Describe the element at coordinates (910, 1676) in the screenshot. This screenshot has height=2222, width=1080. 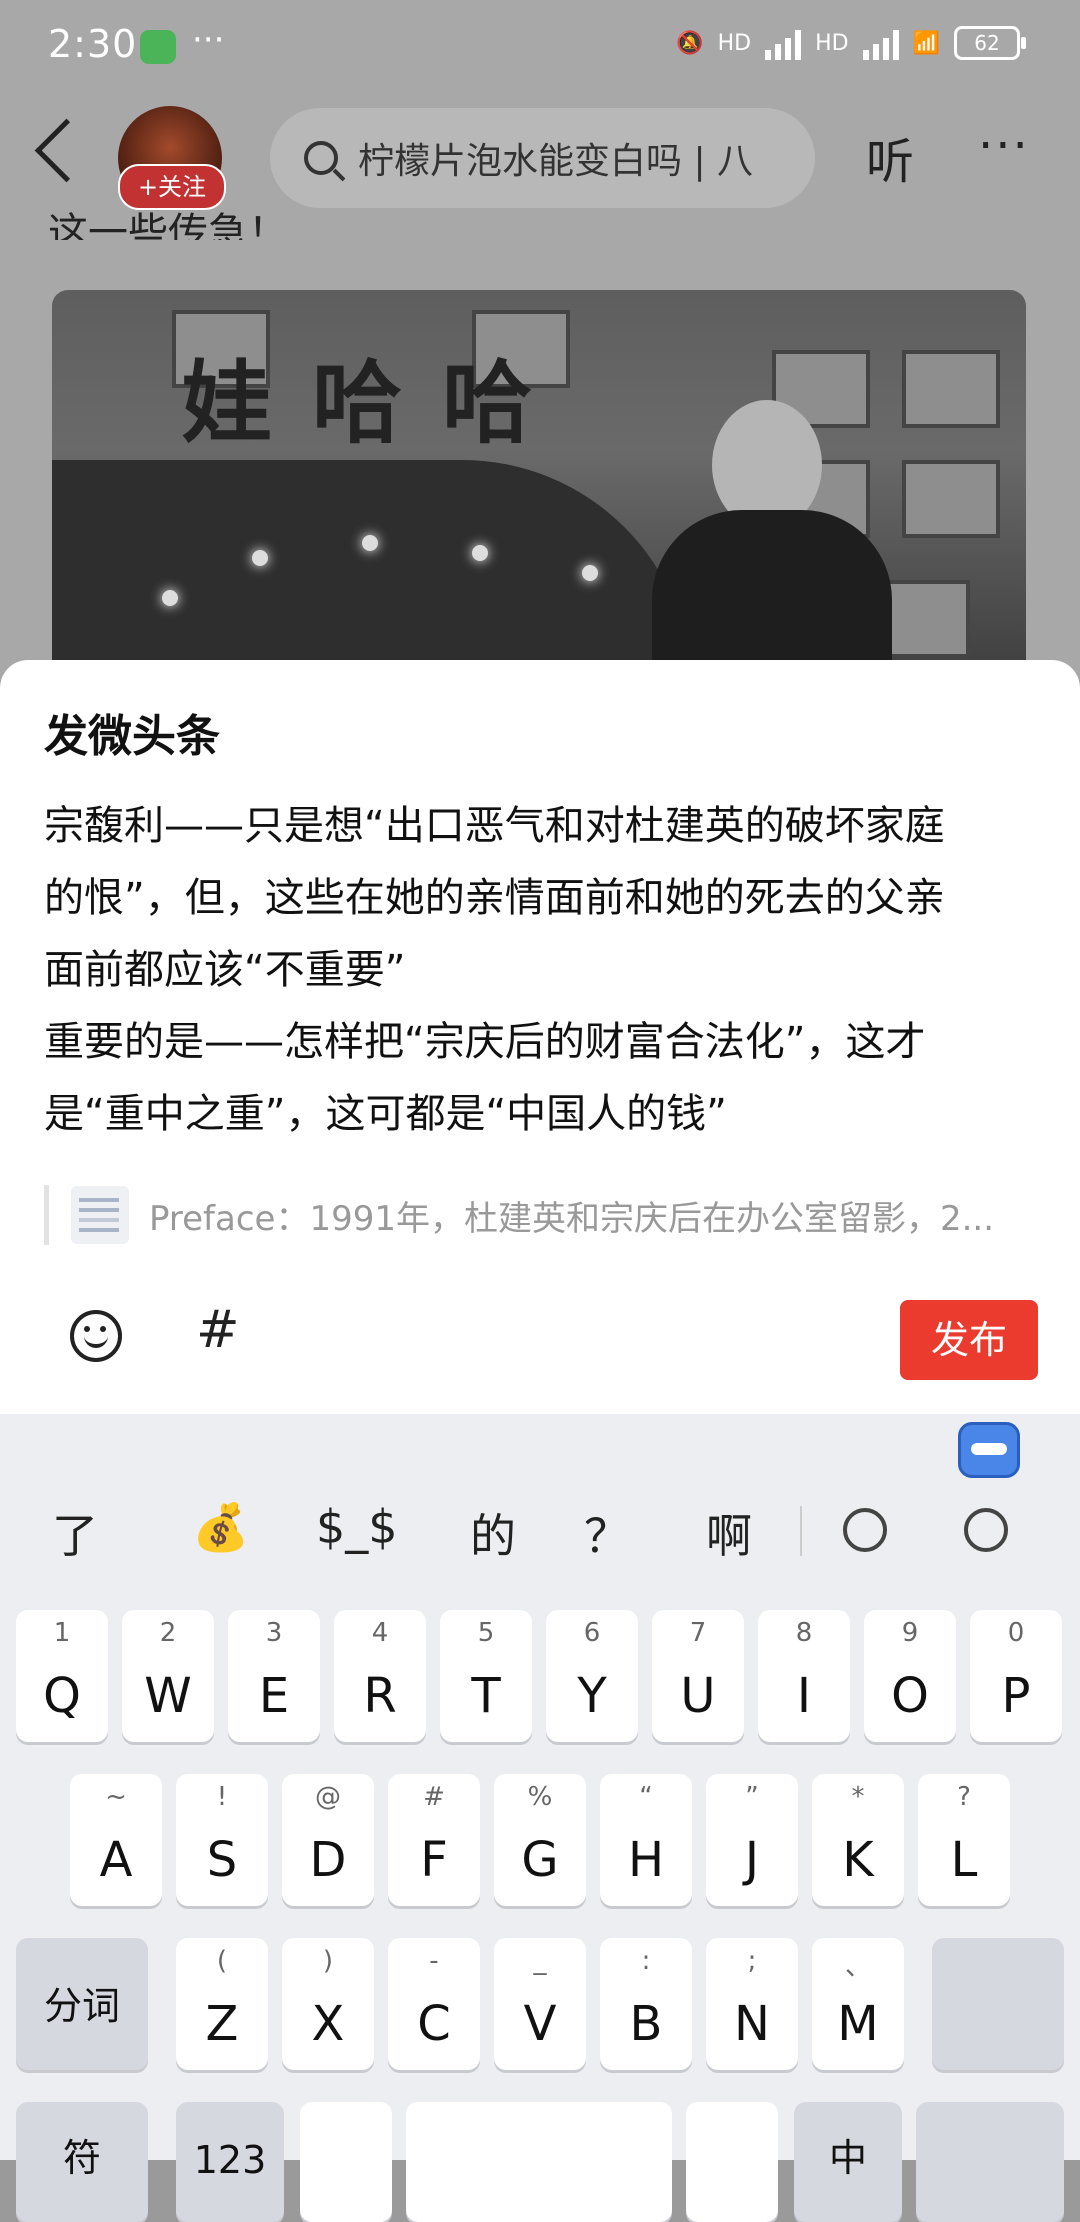
I see `key-o: 9O` at that location.